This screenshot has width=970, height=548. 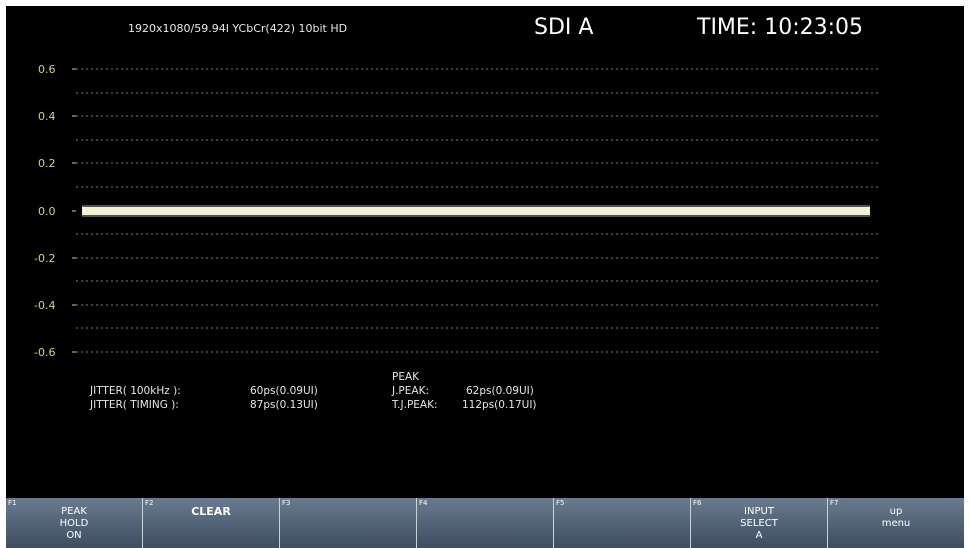 I want to click on f4-button: F4, so click(x=484, y=523).